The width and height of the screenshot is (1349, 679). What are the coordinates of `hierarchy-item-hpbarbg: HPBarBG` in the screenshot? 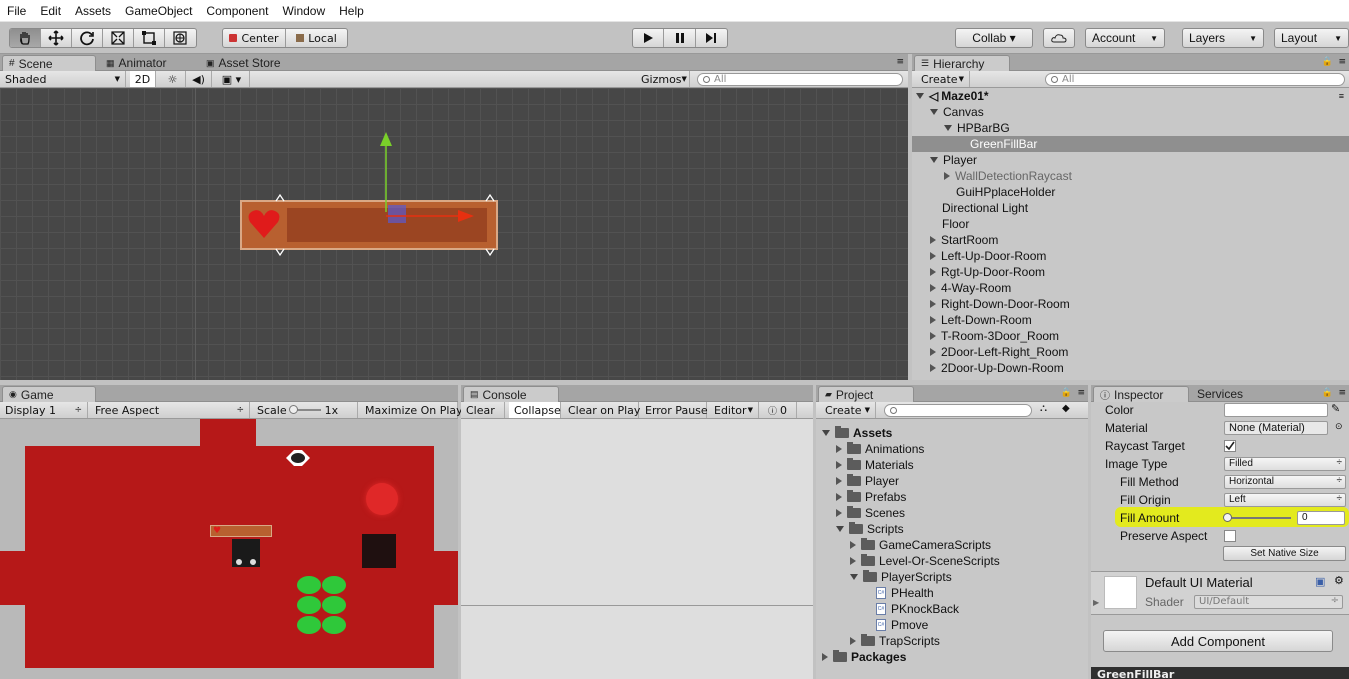 It's located at (1130, 128).